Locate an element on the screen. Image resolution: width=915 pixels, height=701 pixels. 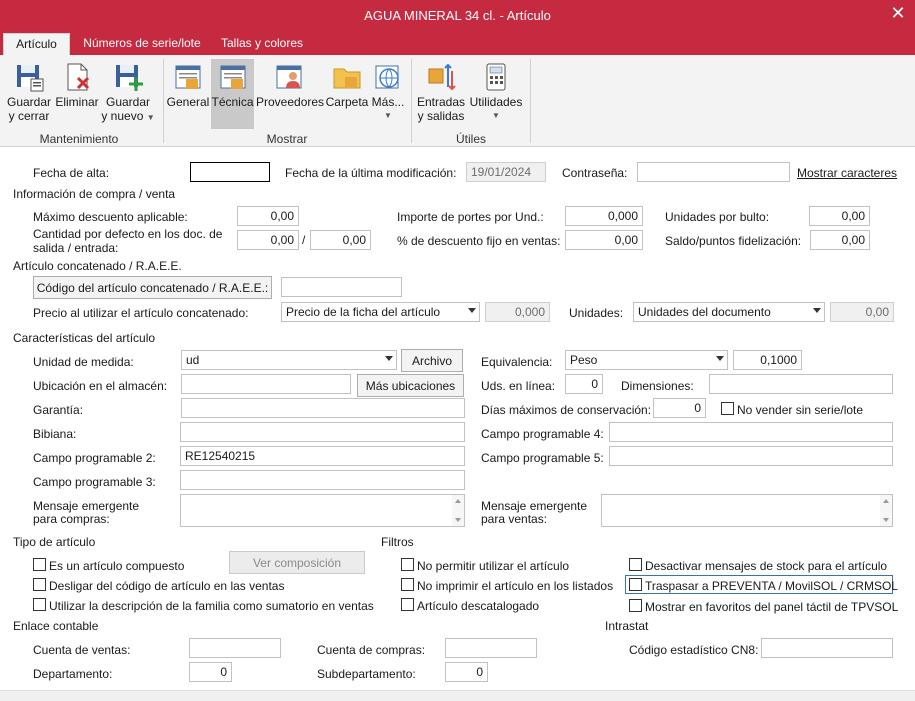
bibiana-input is located at coordinates (322, 432).